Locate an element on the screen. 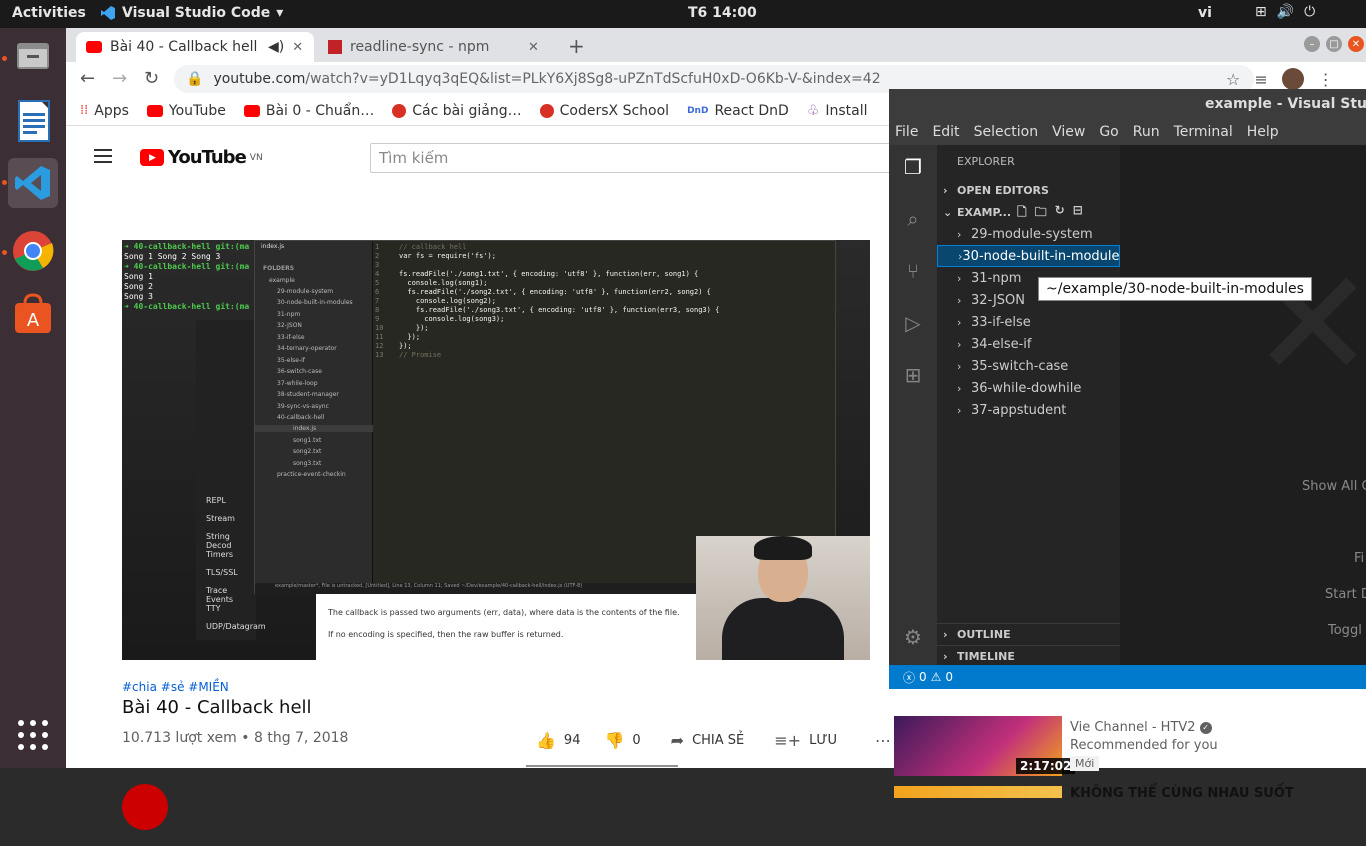 Image resolution: width=1366 pixels, height=846 pixels. folder-item: › 29-module-system is located at coordinates (1028, 234).